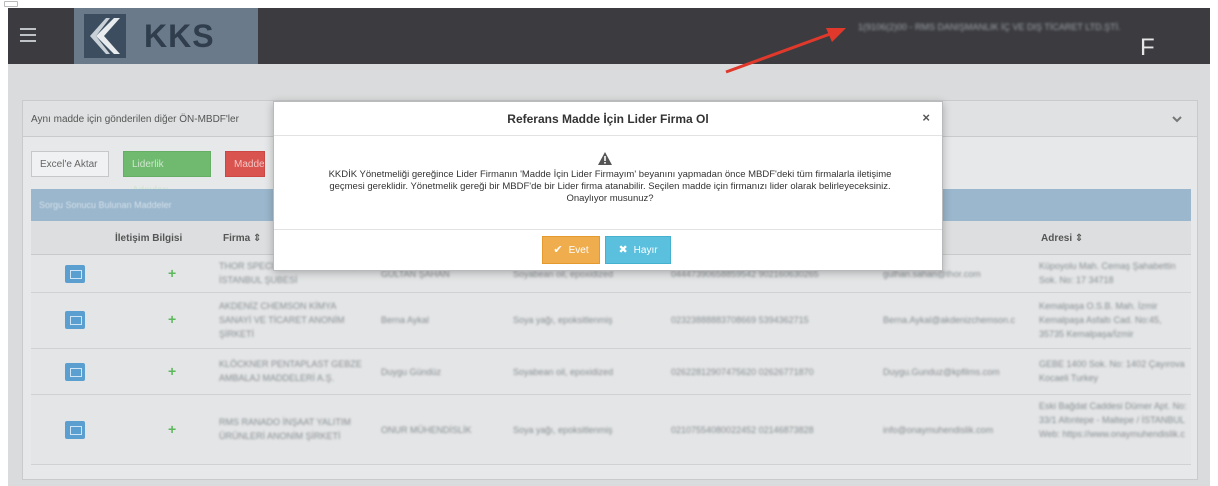 The height and width of the screenshot is (486, 1218). What do you see at coordinates (609, 4) in the screenshot?
I see `window-top-strip` at bounding box center [609, 4].